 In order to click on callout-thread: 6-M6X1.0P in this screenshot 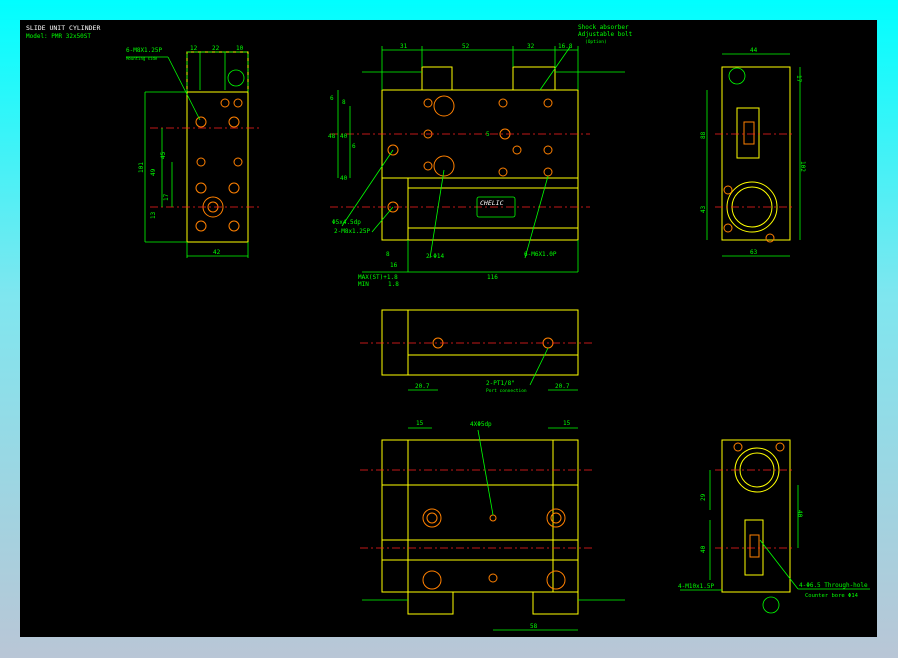, I will do `click(540, 254)`.